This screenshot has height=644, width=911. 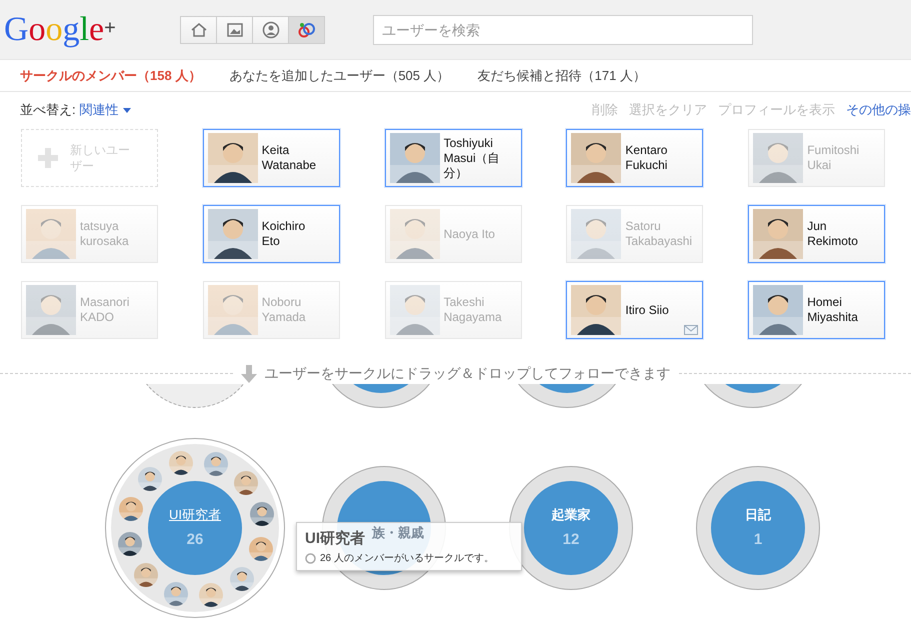 What do you see at coordinates (105, 310) in the screenshot?
I see `person-name: Masanori KADO` at bounding box center [105, 310].